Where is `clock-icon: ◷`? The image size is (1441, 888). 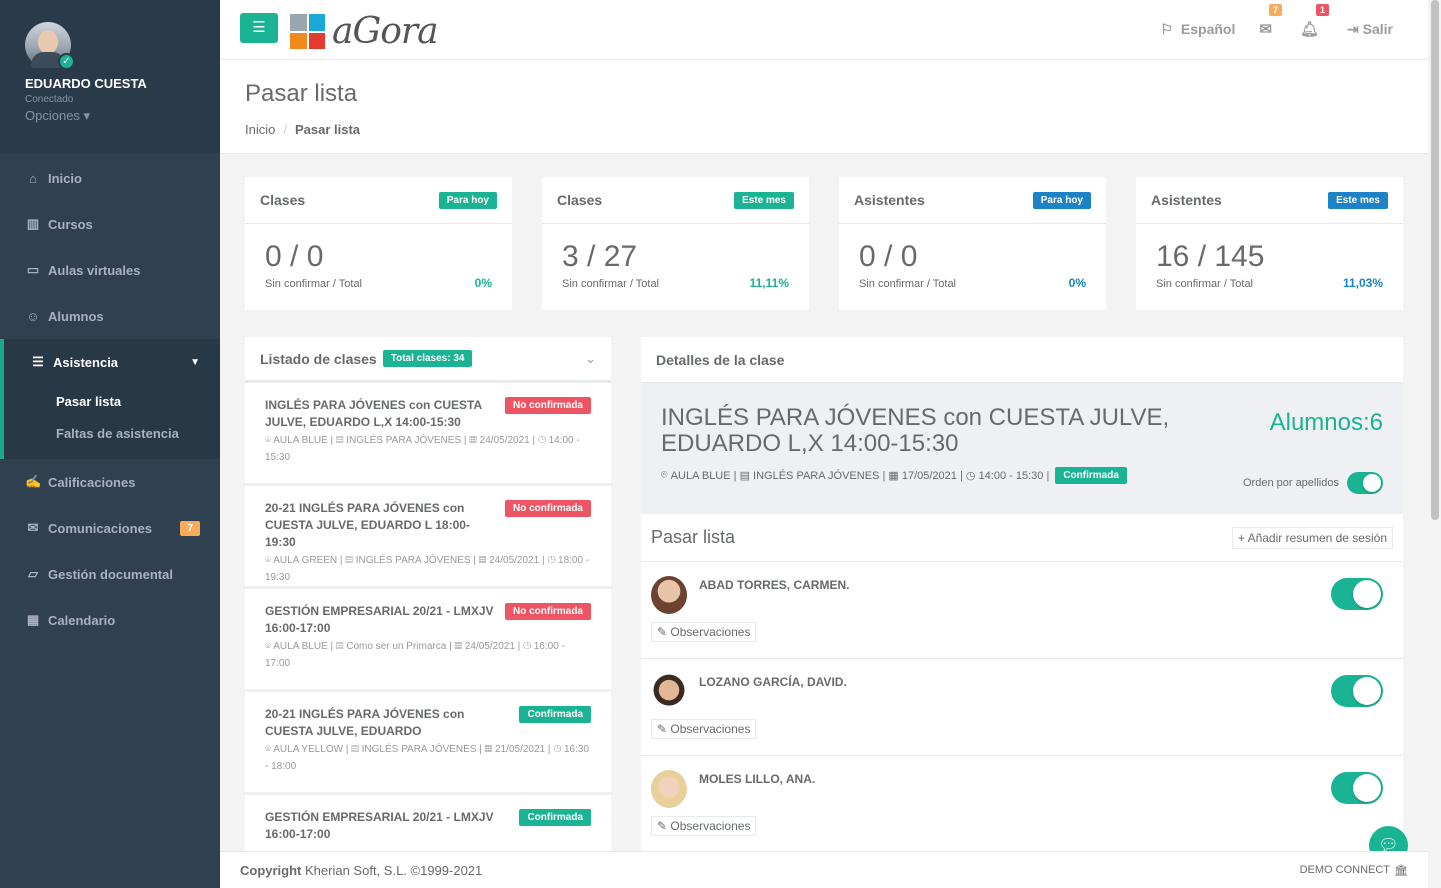 clock-icon: ◷ is located at coordinates (970, 476).